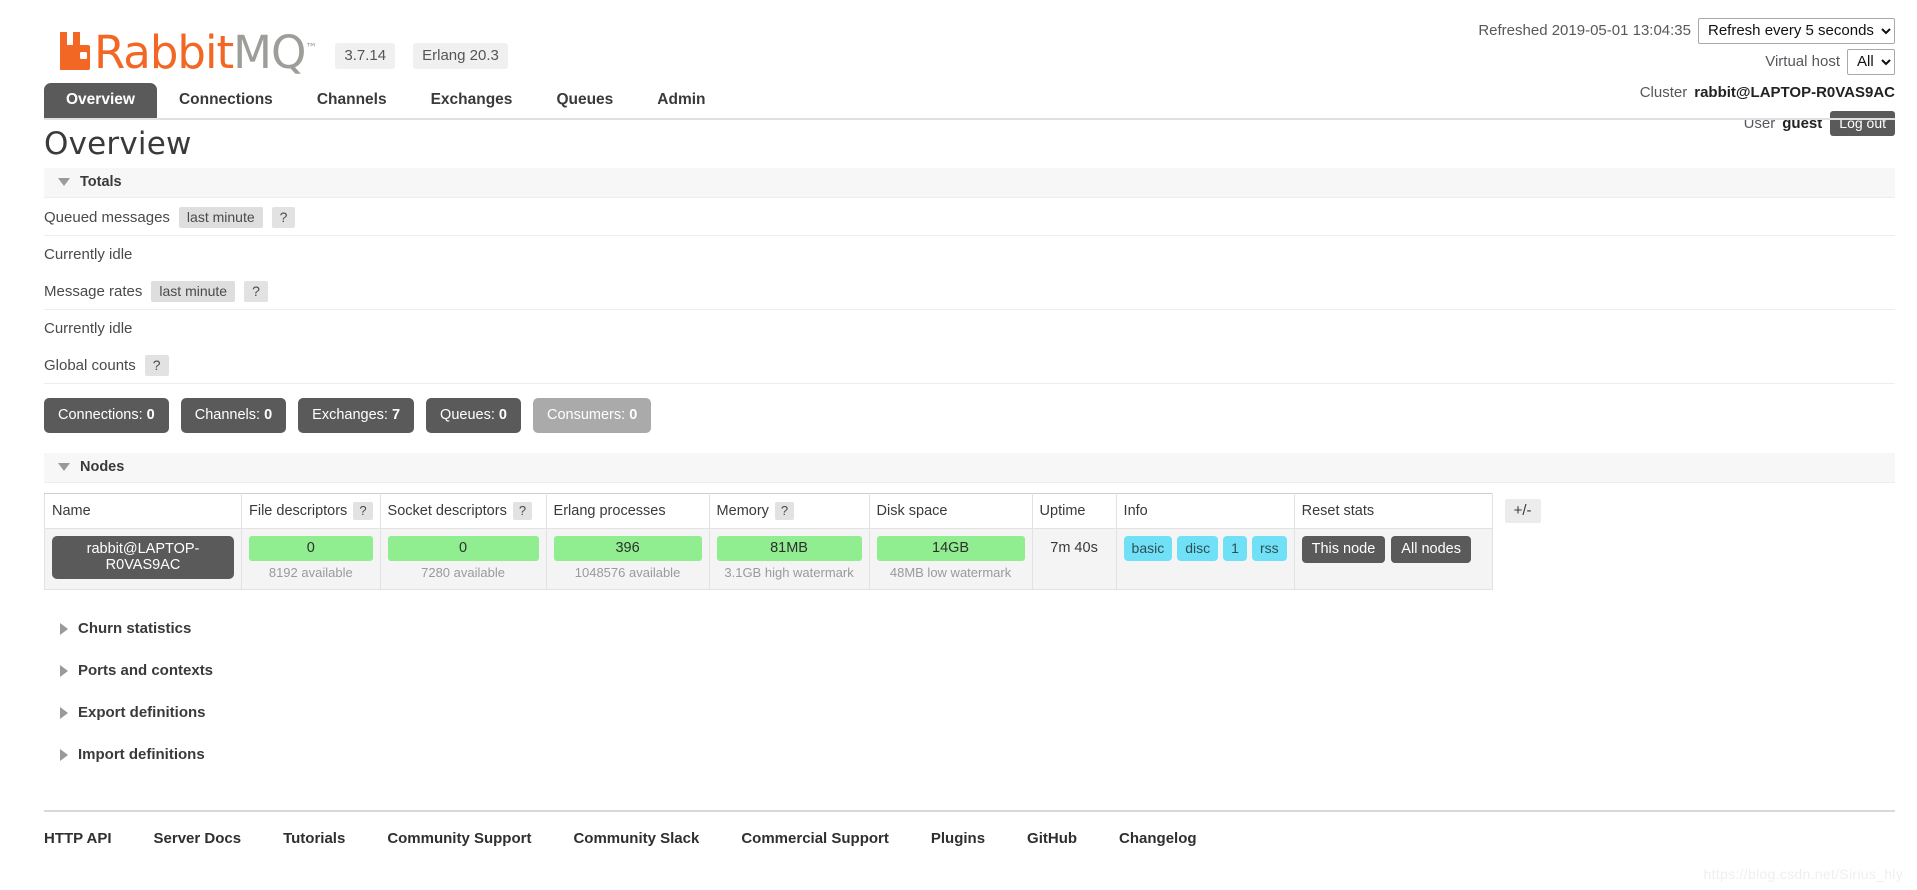 This screenshot has height=890, width=1917. What do you see at coordinates (789, 548) in the screenshot?
I see `memory-value: 81MB` at bounding box center [789, 548].